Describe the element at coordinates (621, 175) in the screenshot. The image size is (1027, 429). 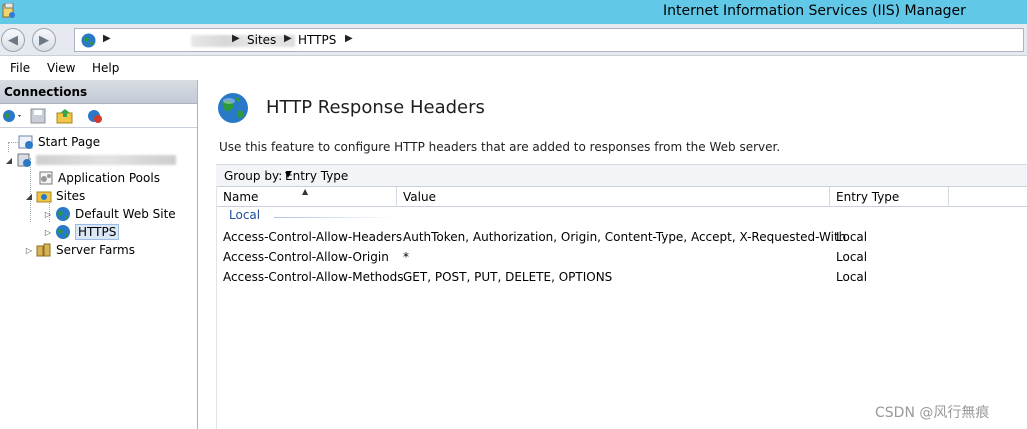
I see `group-by-bar: Group by: Entry Type ▼` at that location.